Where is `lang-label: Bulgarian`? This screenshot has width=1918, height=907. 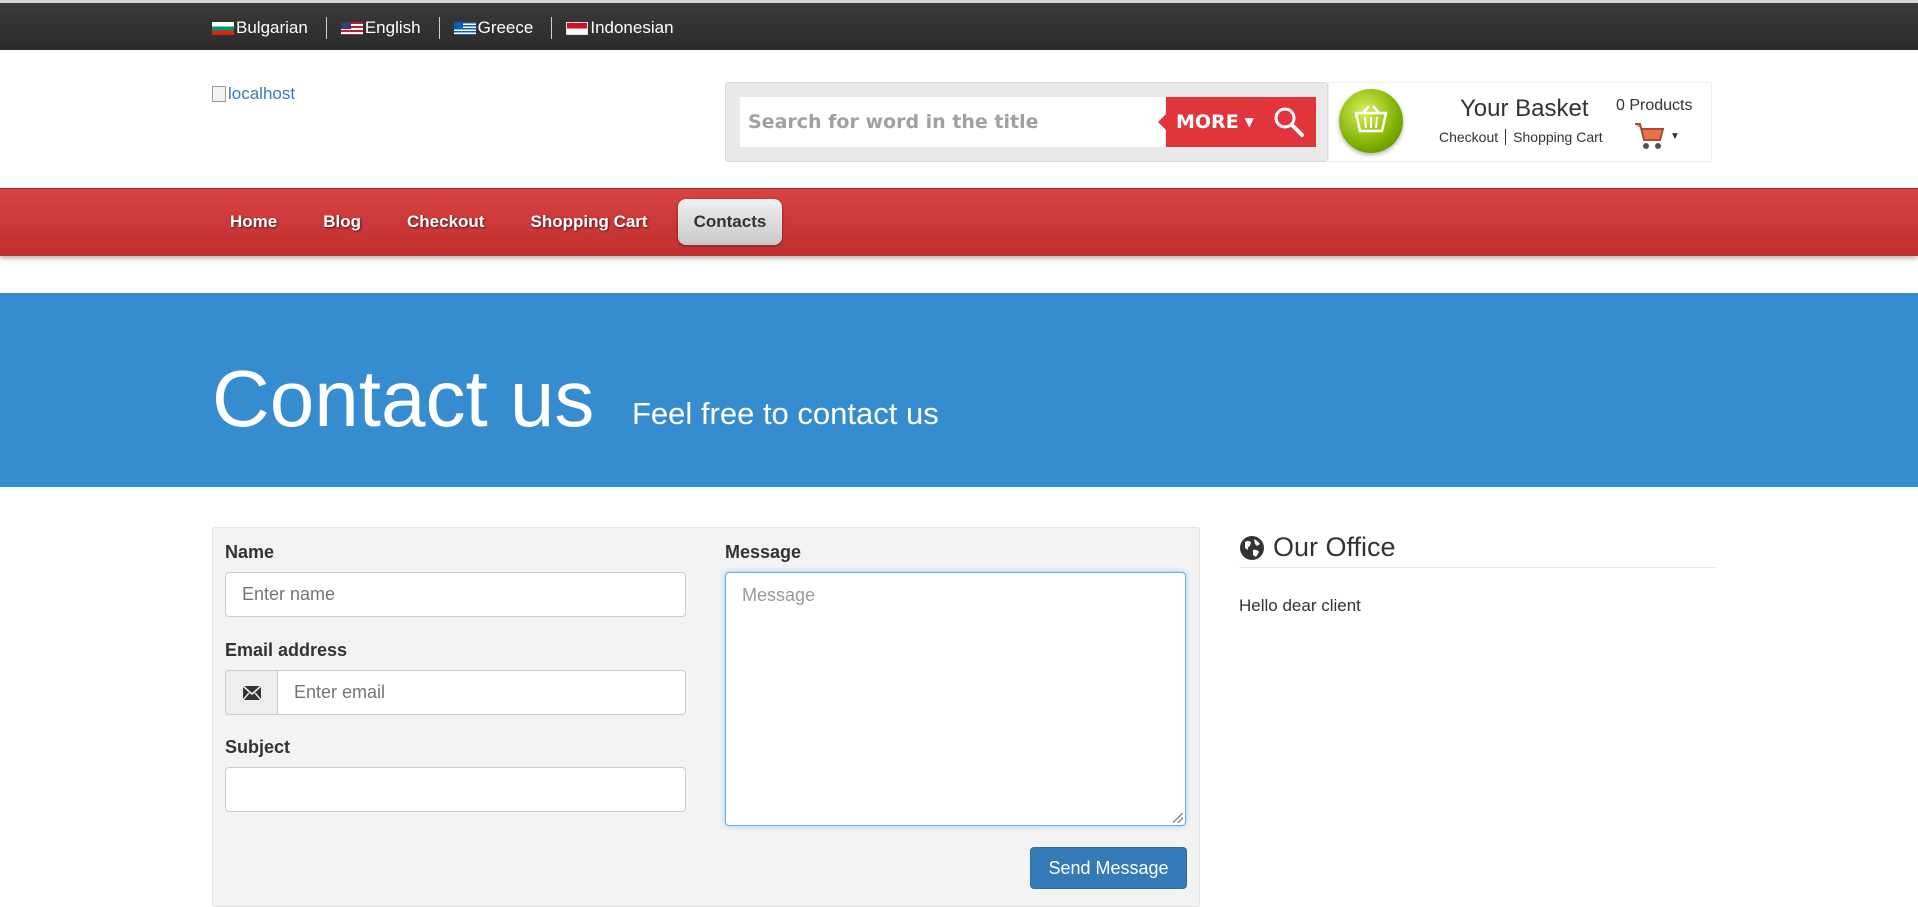 lang-label: Bulgarian is located at coordinates (272, 27).